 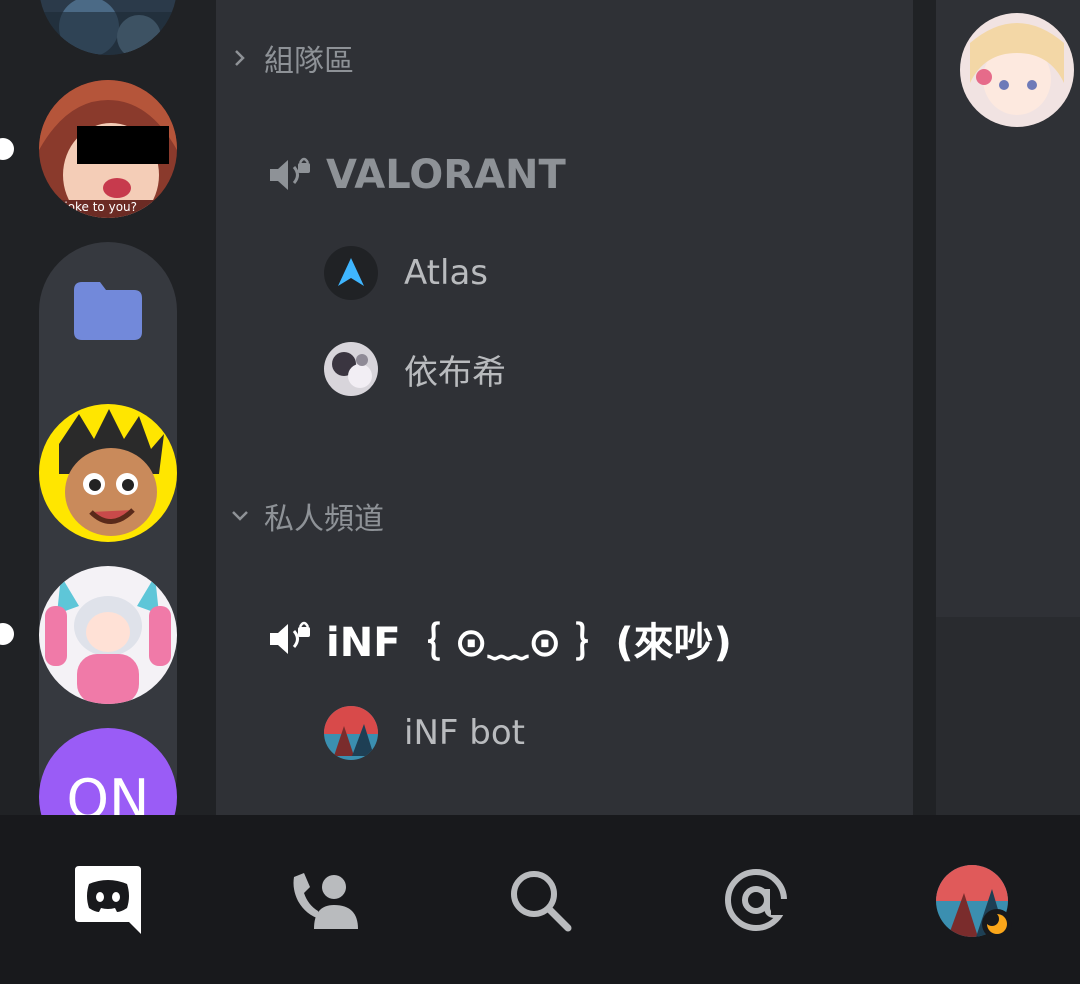 I want to click on tab-search, so click(x=540, y=900).